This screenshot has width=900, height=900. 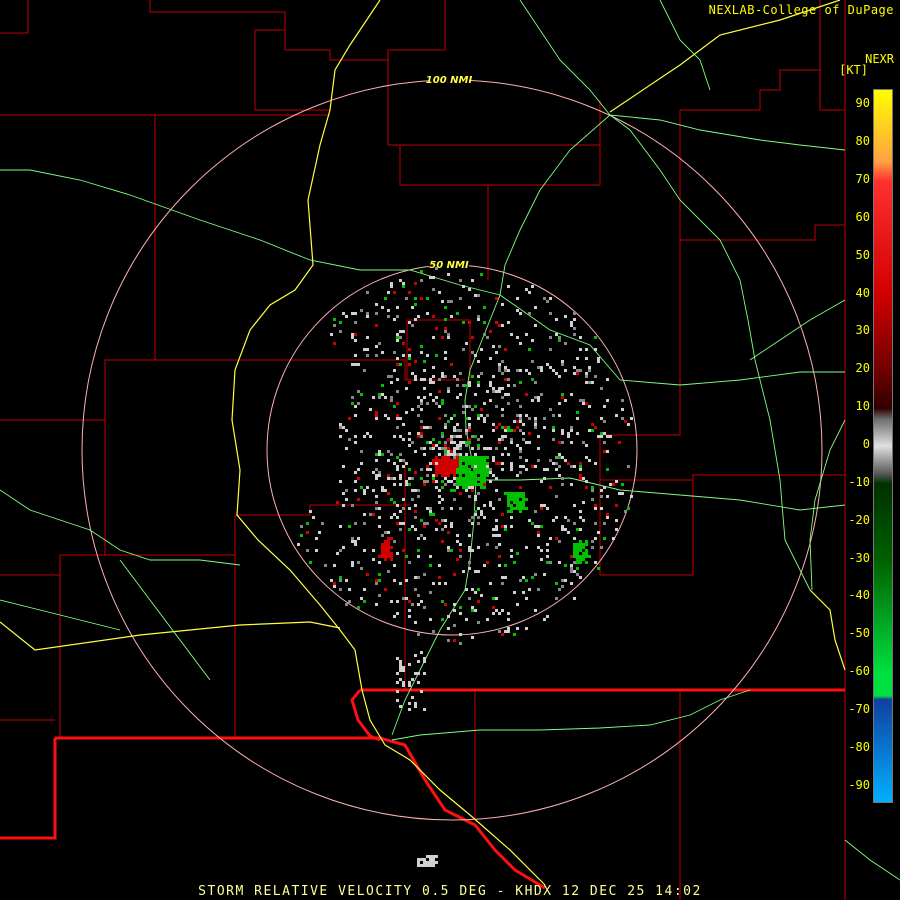 I want to click on scale-tick: -10, so click(x=859, y=481).